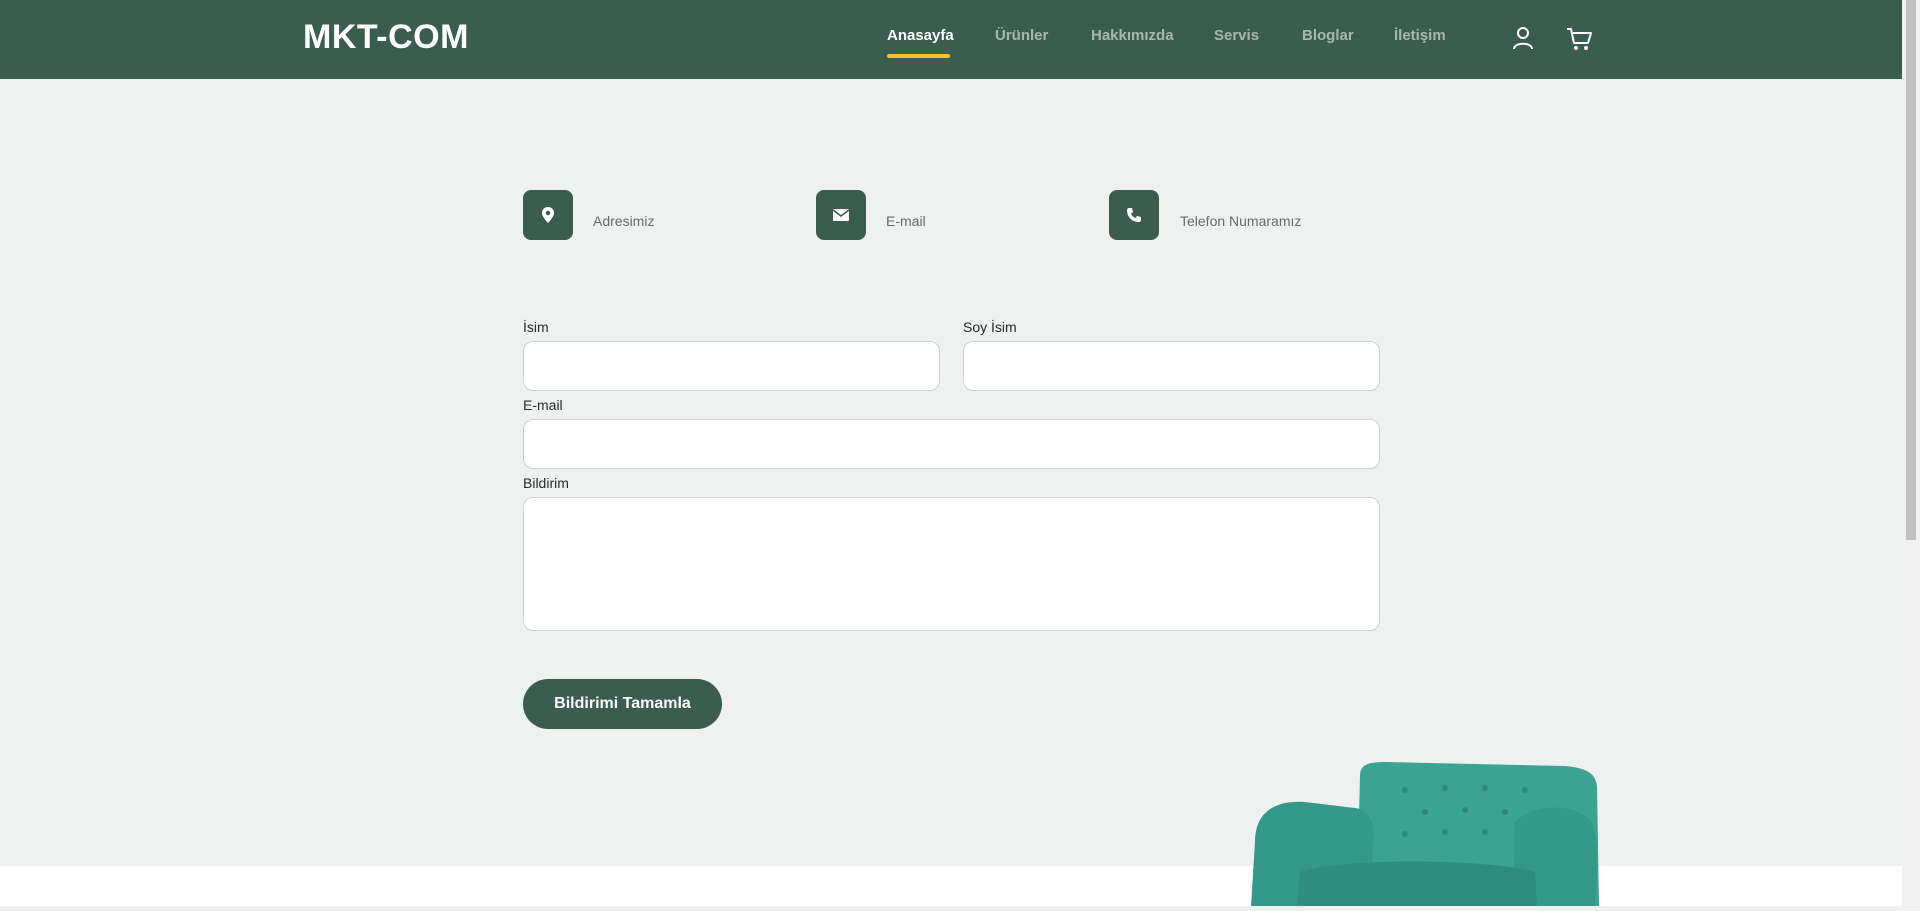  What do you see at coordinates (548, 215) in the screenshot?
I see `location-pin-icon` at bounding box center [548, 215].